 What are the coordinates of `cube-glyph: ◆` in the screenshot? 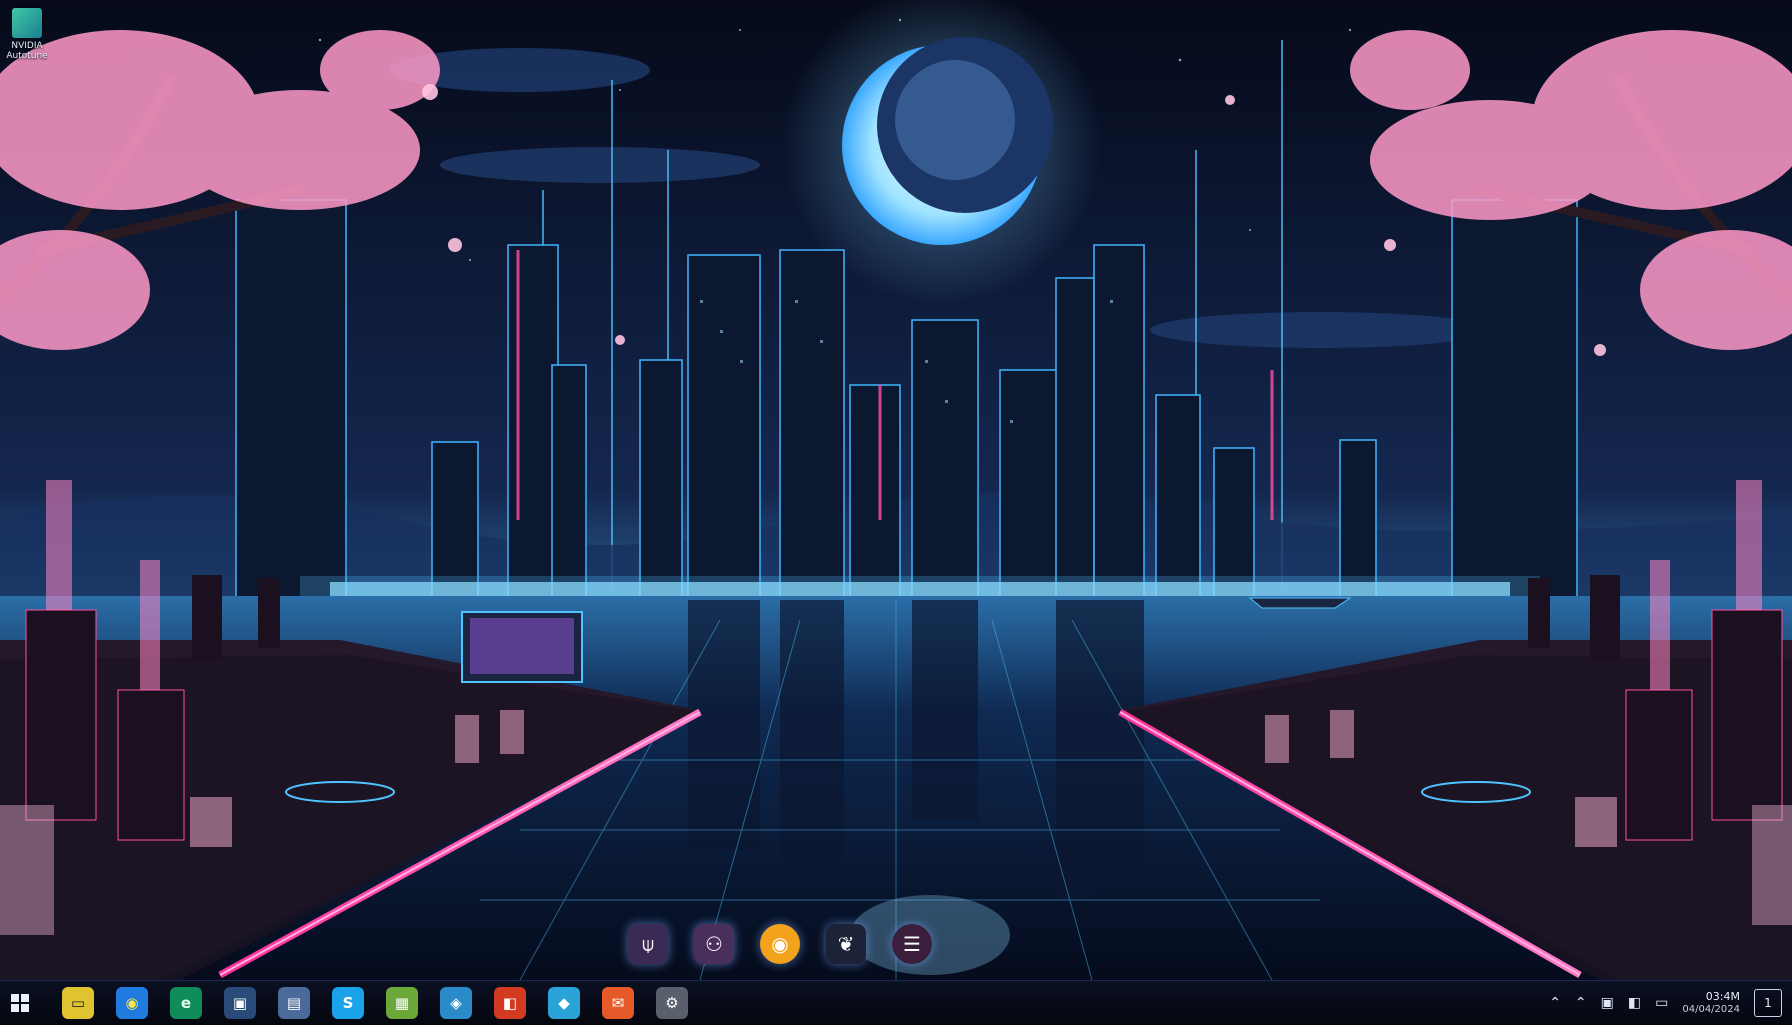 It's located at (564, 1003).